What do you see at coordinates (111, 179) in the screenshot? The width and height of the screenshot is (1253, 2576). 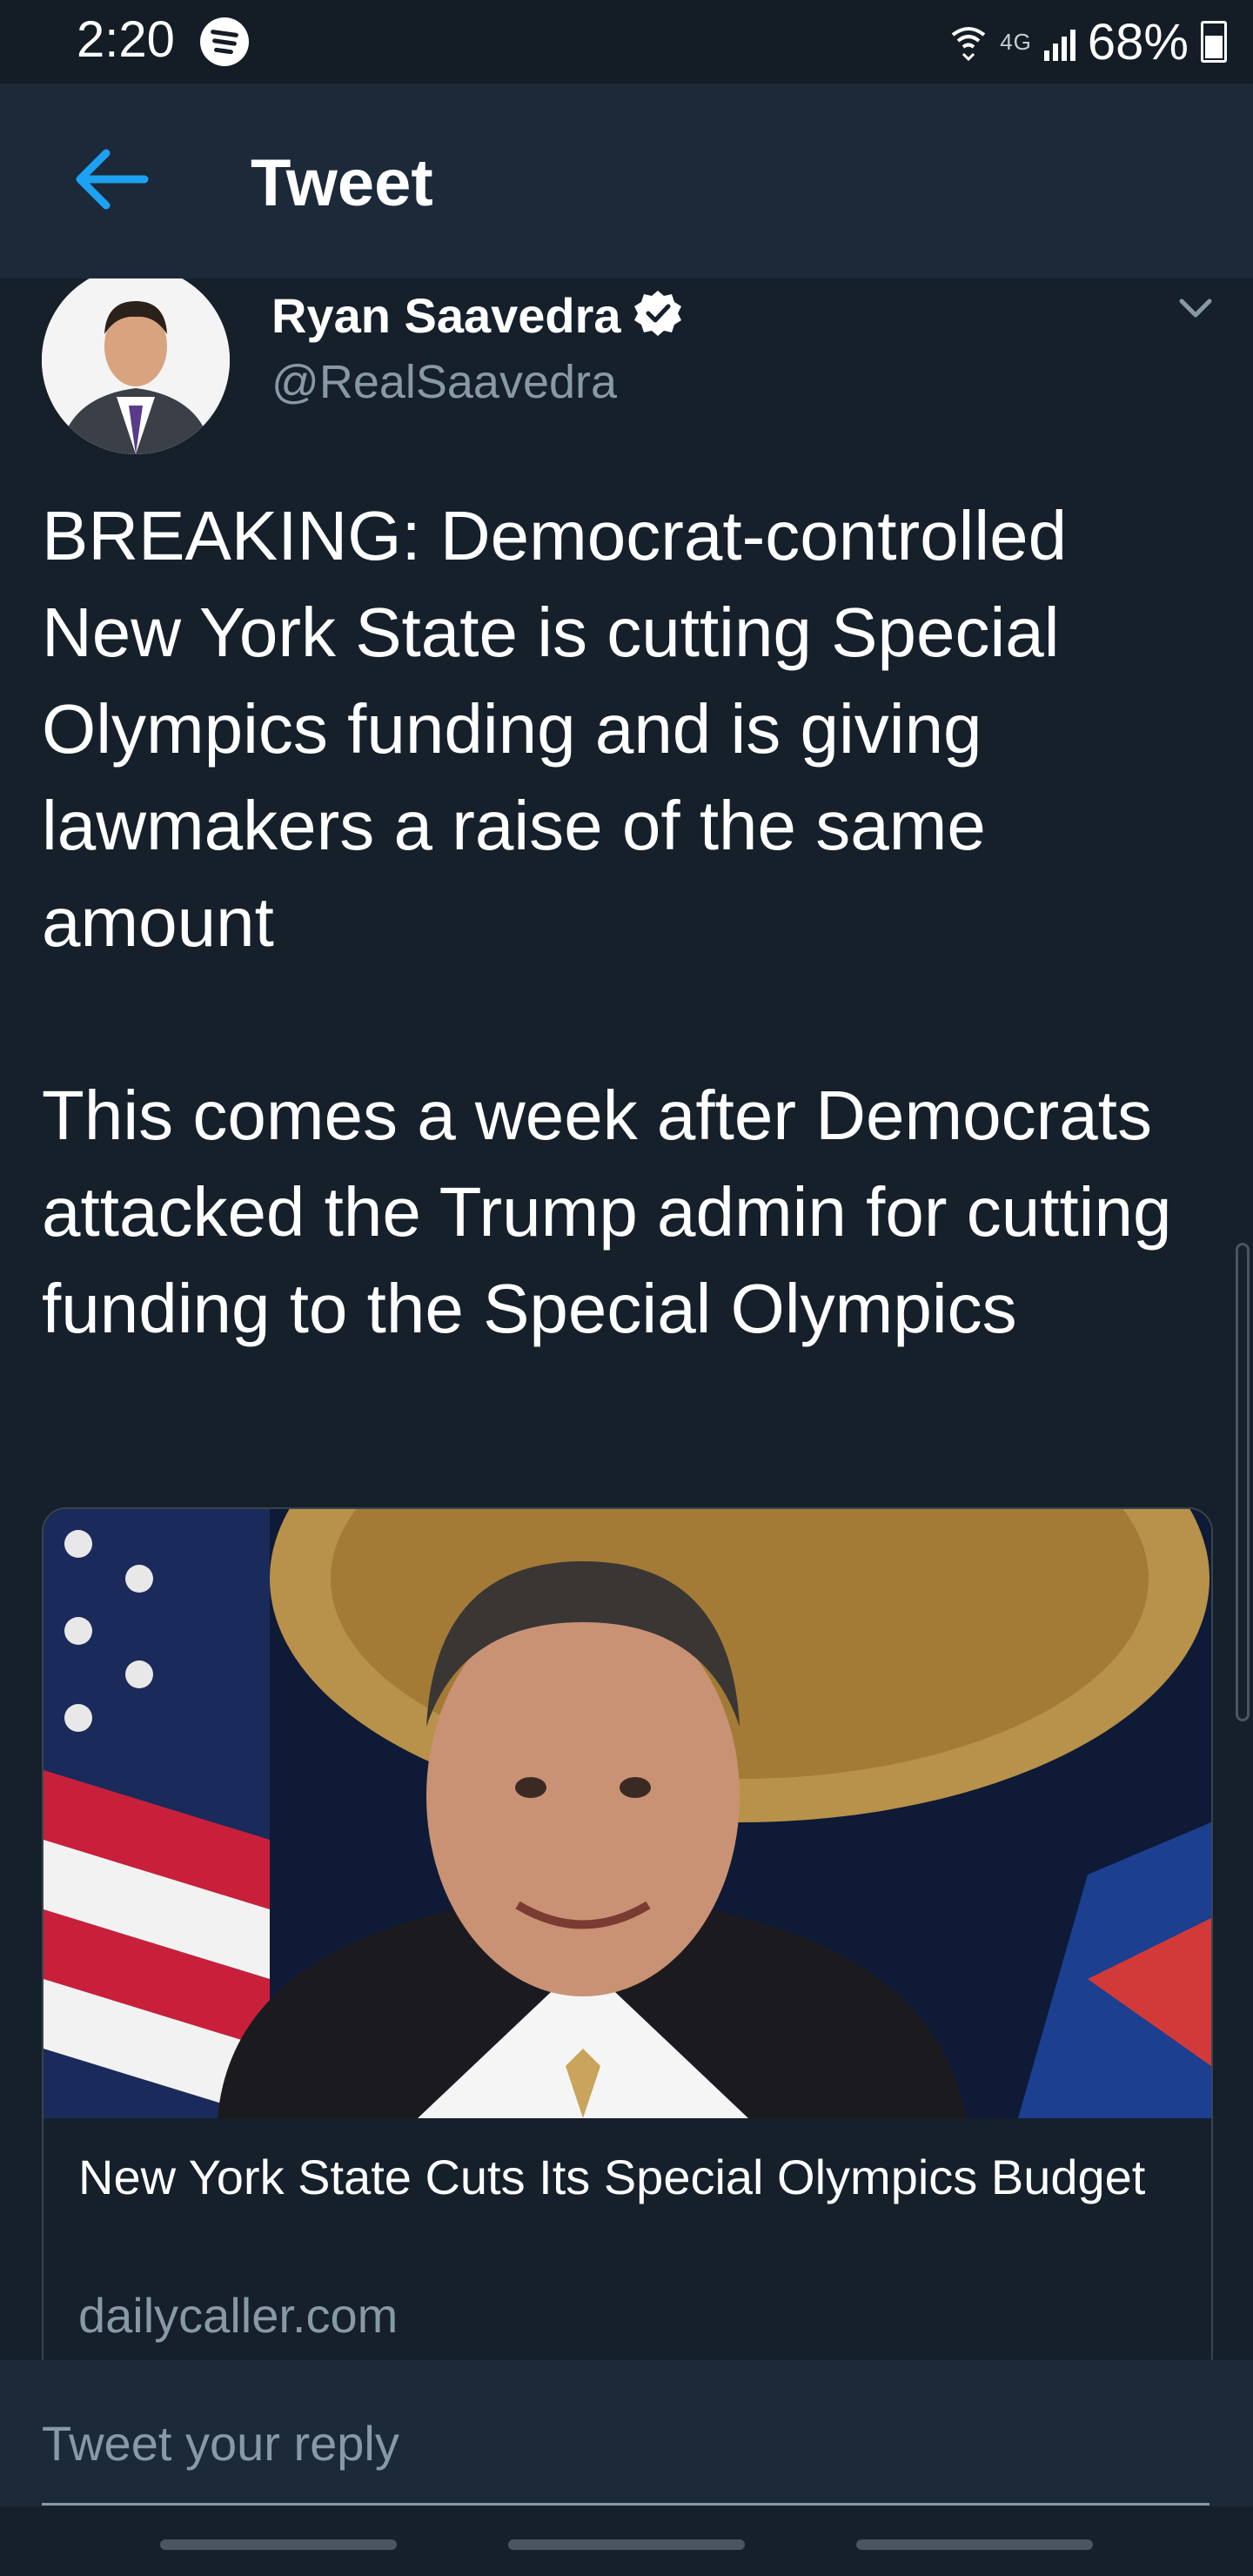 I see `back-arrow-icon` at bounding box center [111, 179].